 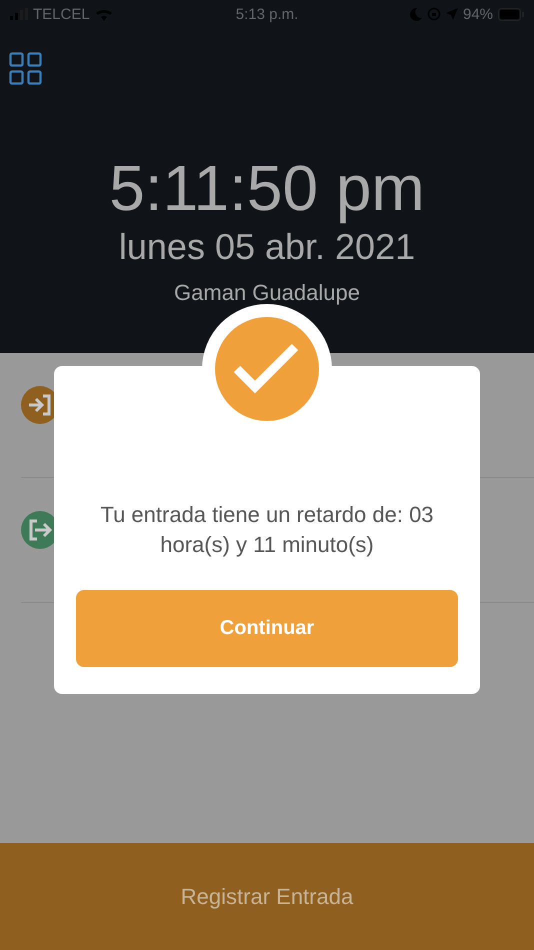 What do you see at coordinates (19, 14) in the screenshot?
I see `signal-icon` at bounding box center [19, 14].